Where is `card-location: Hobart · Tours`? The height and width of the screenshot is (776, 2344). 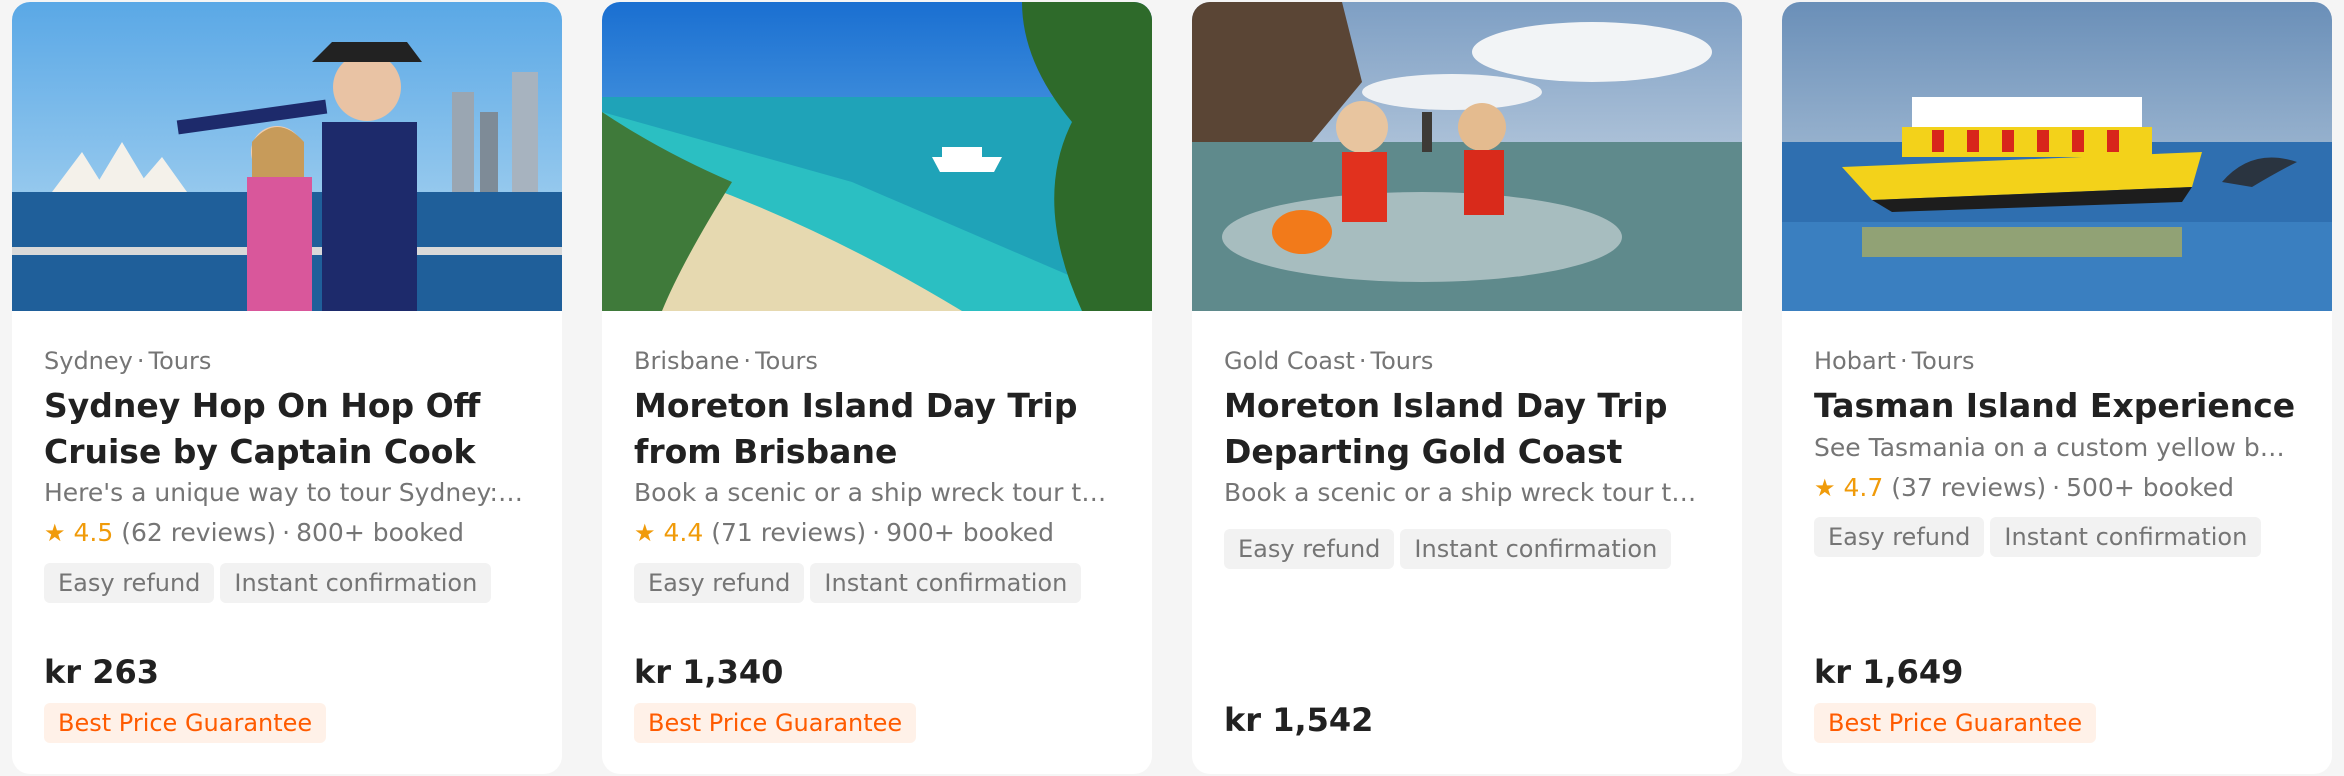
card-location: Hobart · Tours is located at coordinates (1894, 361).